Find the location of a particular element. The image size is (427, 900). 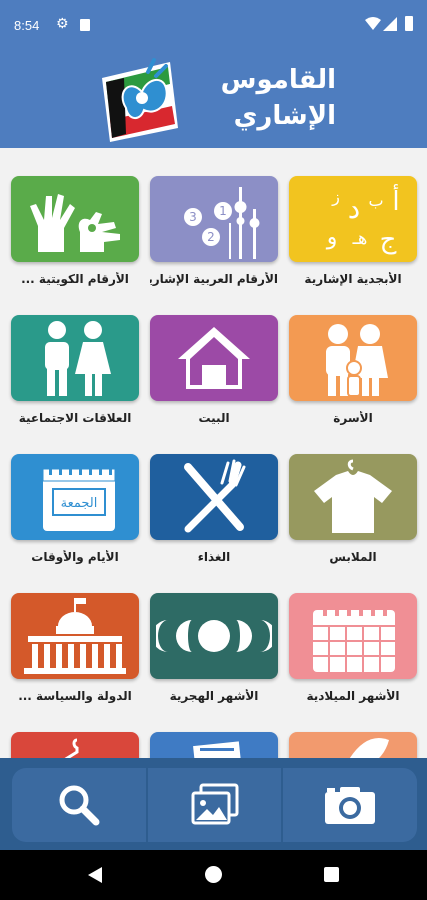

camera-icon is located at coordinates (350, 805).